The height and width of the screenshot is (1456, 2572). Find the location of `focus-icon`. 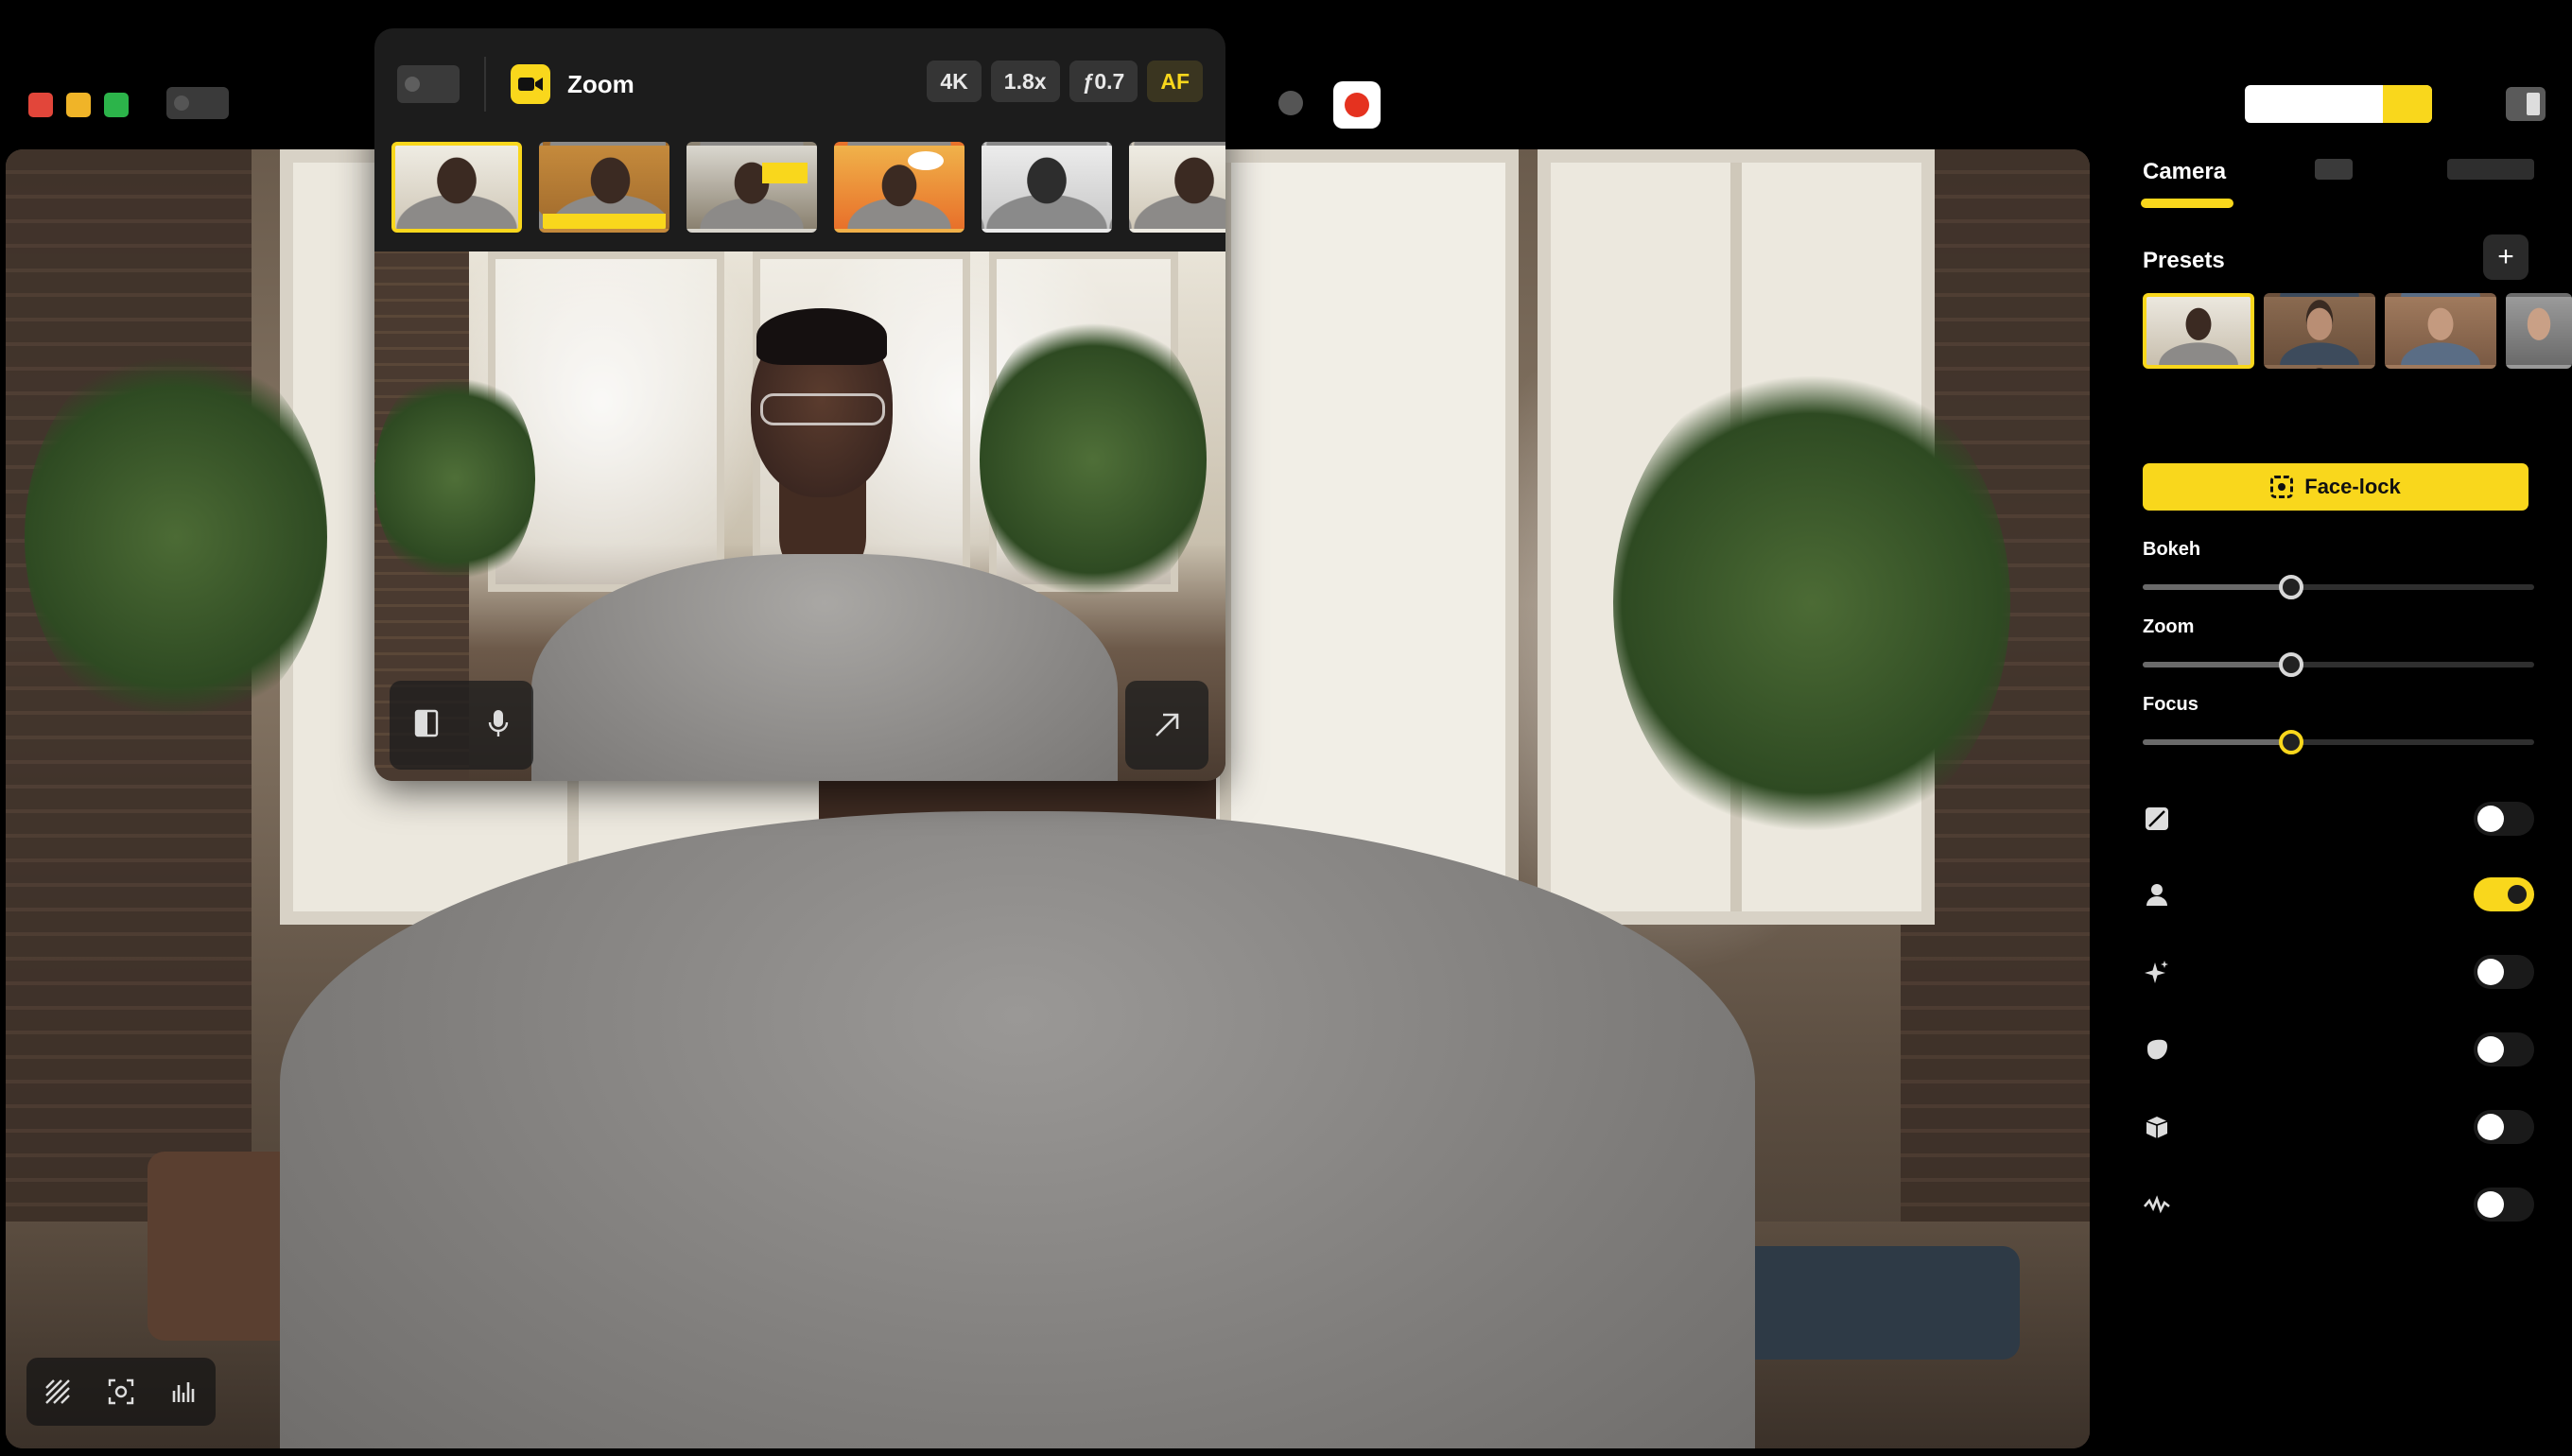

focus-icon is located at coordinates (121, 1392).